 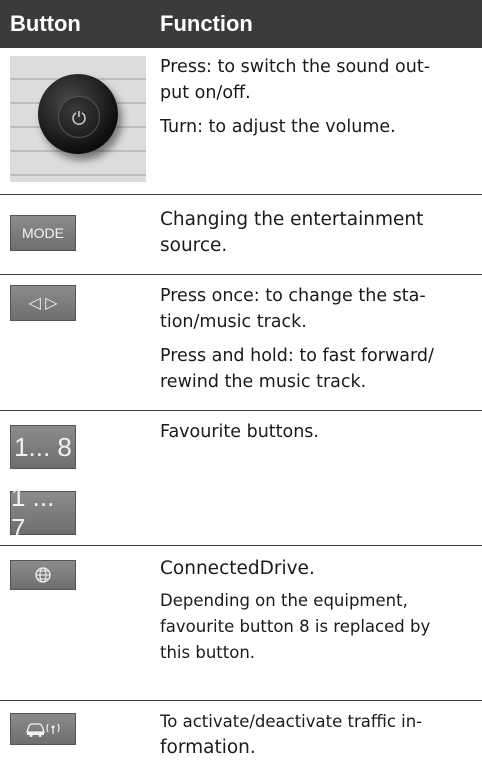 I want to click on button-cell: 1... 8 1 ... 7, so click(x=80, y=478).